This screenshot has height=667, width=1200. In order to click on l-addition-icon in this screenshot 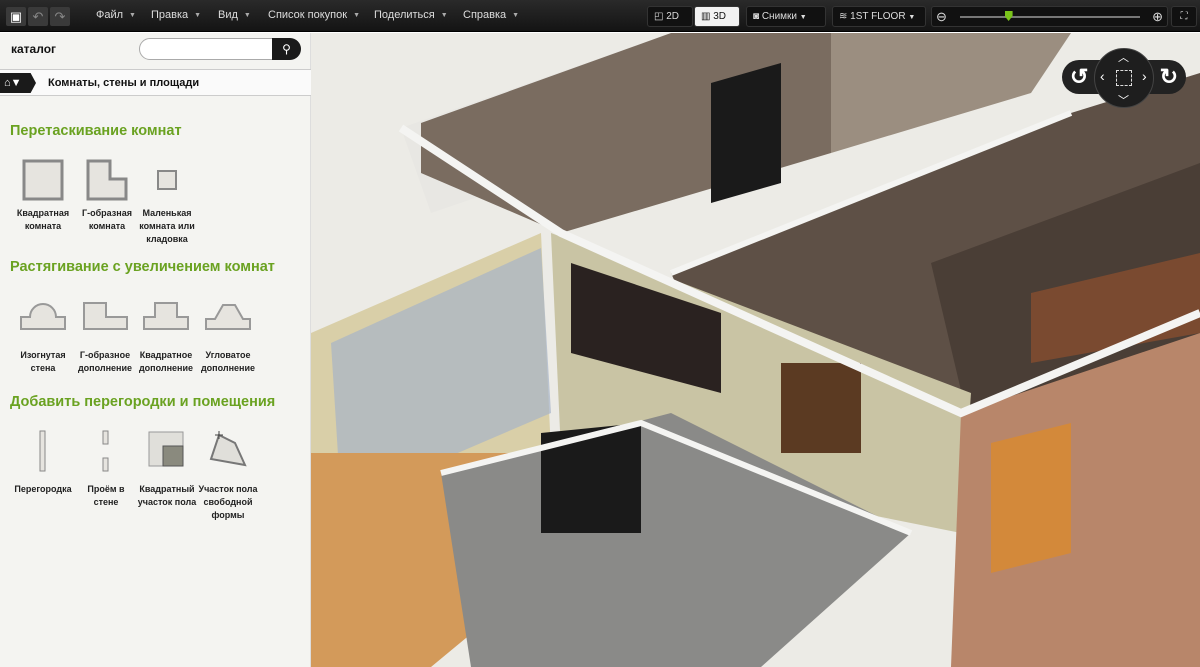, I will do `click(105, 316)`.